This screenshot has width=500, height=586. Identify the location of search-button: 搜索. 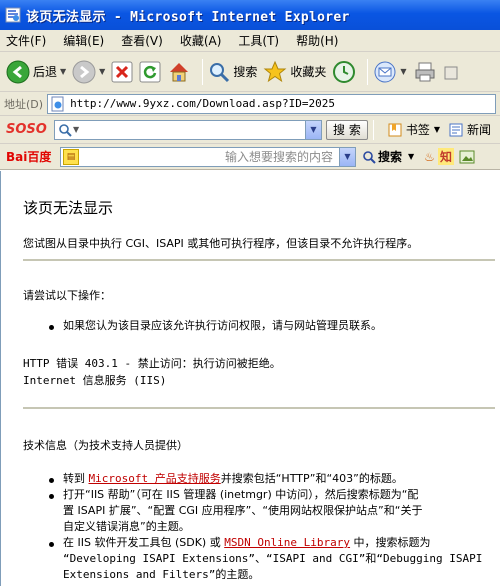
(232, 72).